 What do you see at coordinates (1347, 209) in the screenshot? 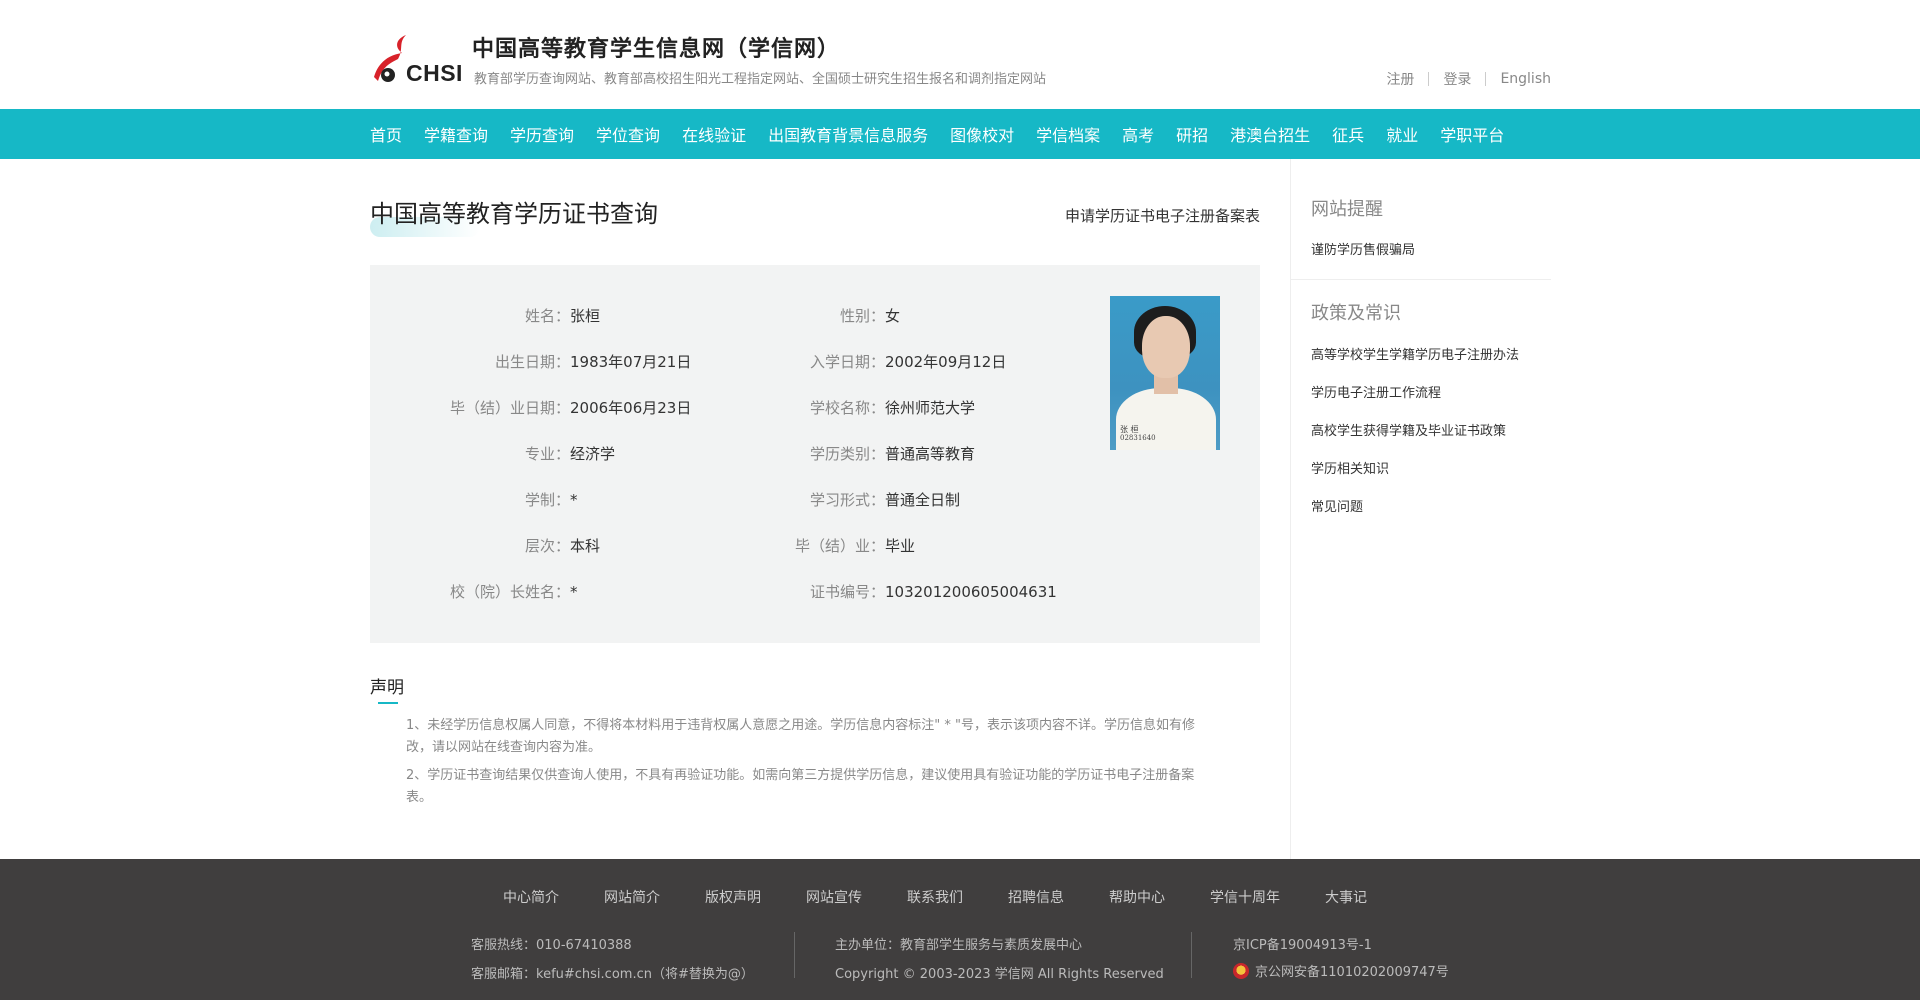
I see `reminder-heading: 网站提醒` at bounding box center [1347, 209].